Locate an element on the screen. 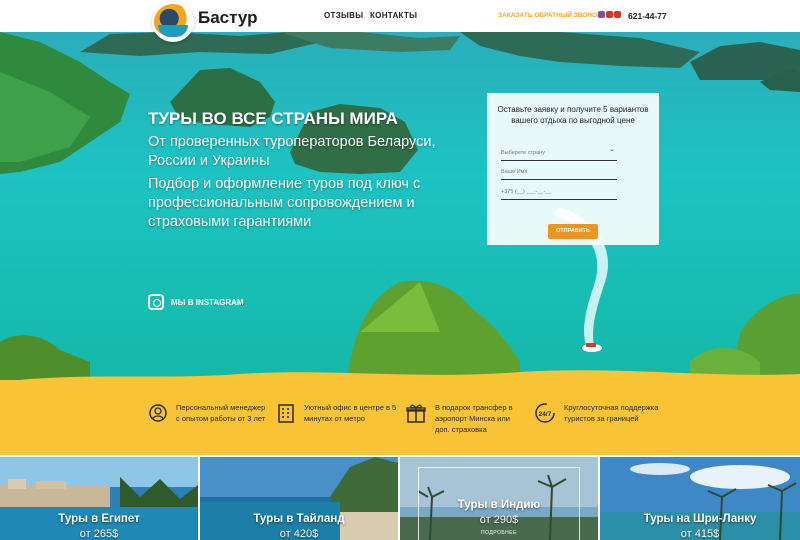 This screenshot has height=540, width=800. office-icon is located at coordinates (286, 413).